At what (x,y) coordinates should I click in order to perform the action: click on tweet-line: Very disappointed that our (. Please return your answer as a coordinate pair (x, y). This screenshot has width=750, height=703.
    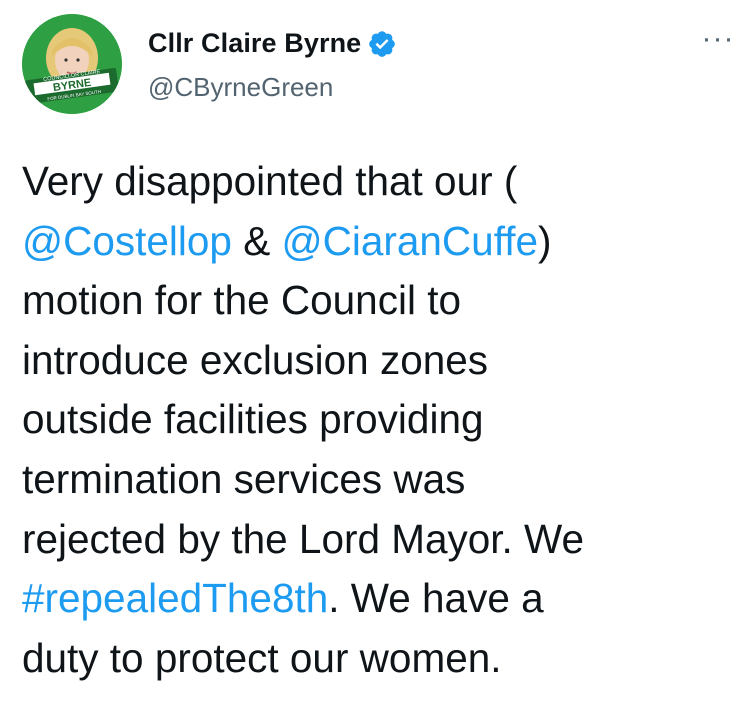
    Looking at the image, I should click on (382, 182).